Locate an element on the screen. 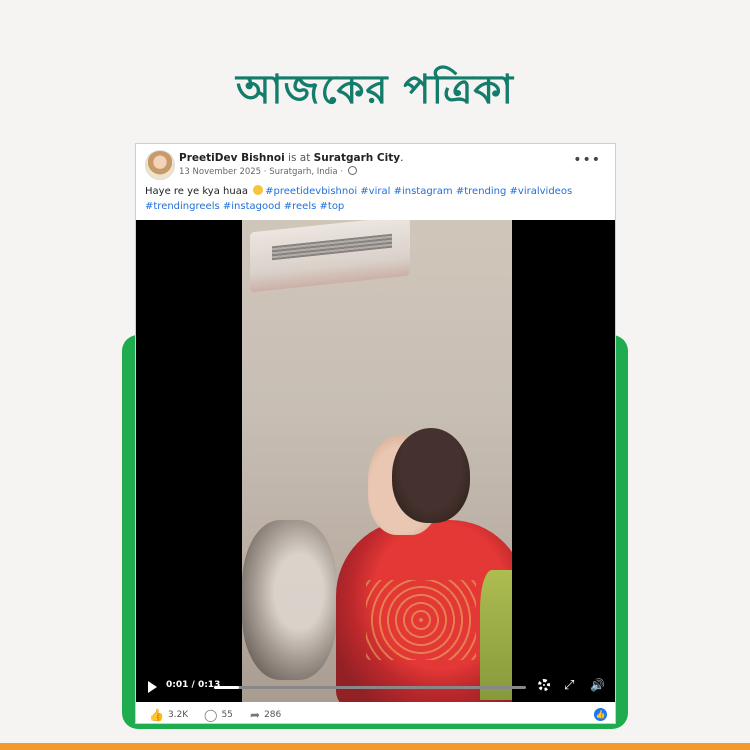 This screenshot has width=750, height=750. like-count: 3.2K is located at coordinates (178, 715).